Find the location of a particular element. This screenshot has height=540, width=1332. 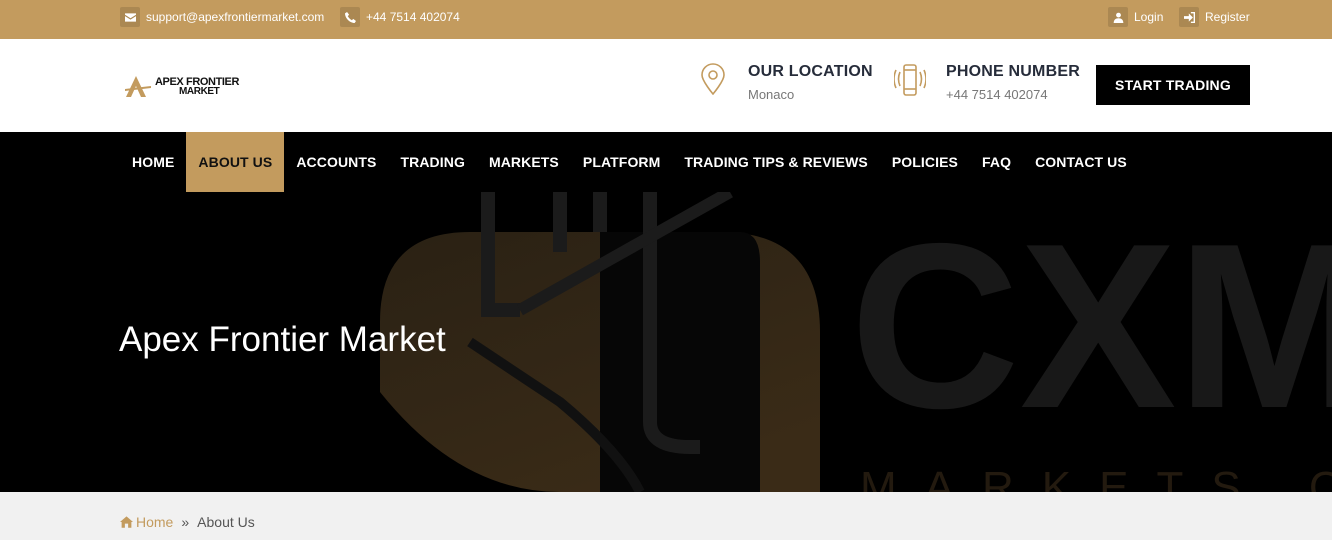

register-label: Register is located at coordinates (1227, 17).